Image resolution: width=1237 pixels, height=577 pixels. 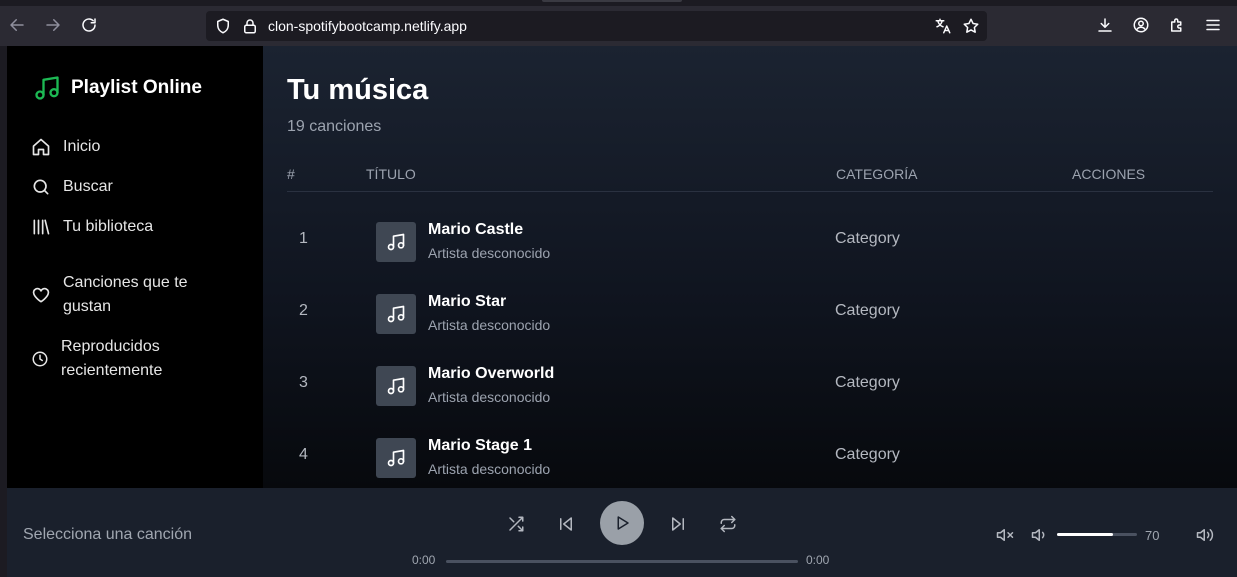 I want to click on play-button, so click(x=622, y=523).